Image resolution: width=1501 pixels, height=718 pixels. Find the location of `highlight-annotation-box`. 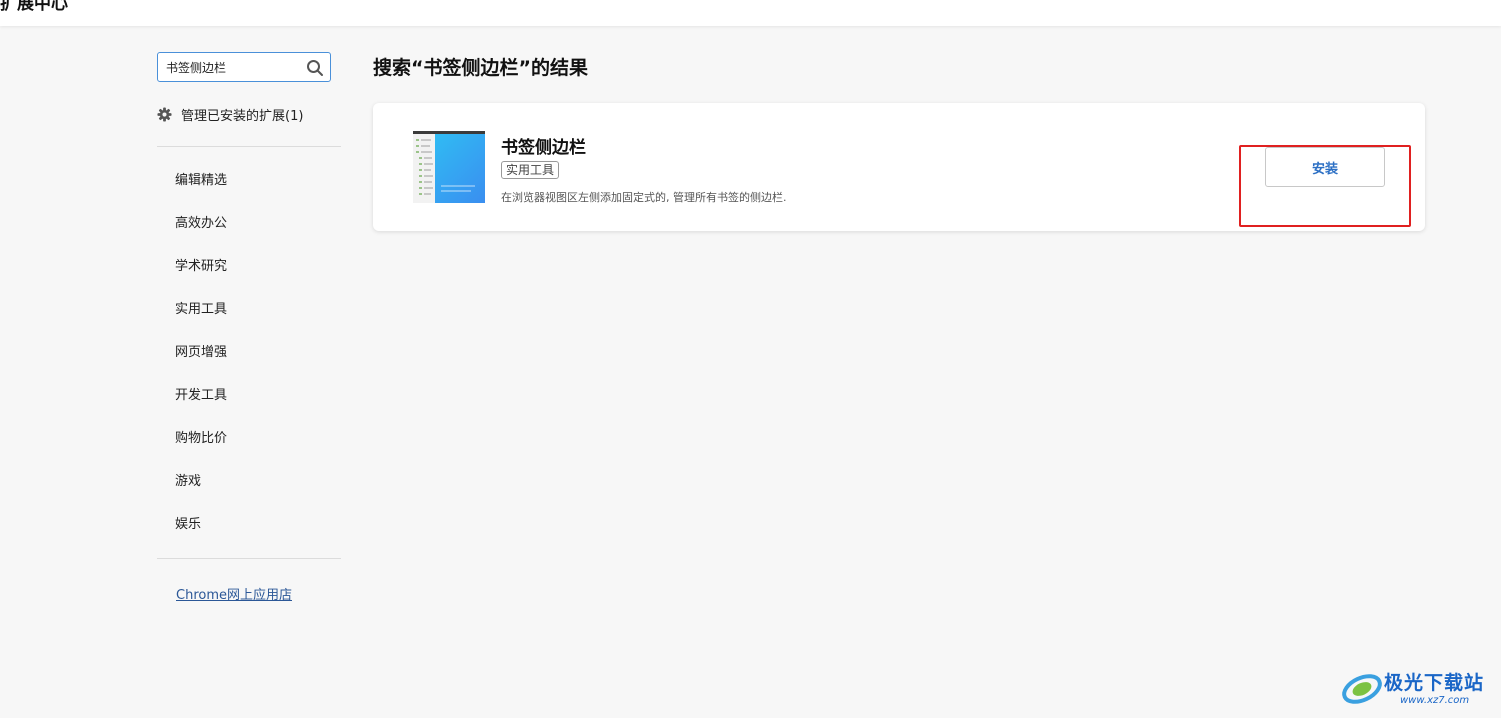

highlight-annotation-box is located at coordinates (1325, 186).